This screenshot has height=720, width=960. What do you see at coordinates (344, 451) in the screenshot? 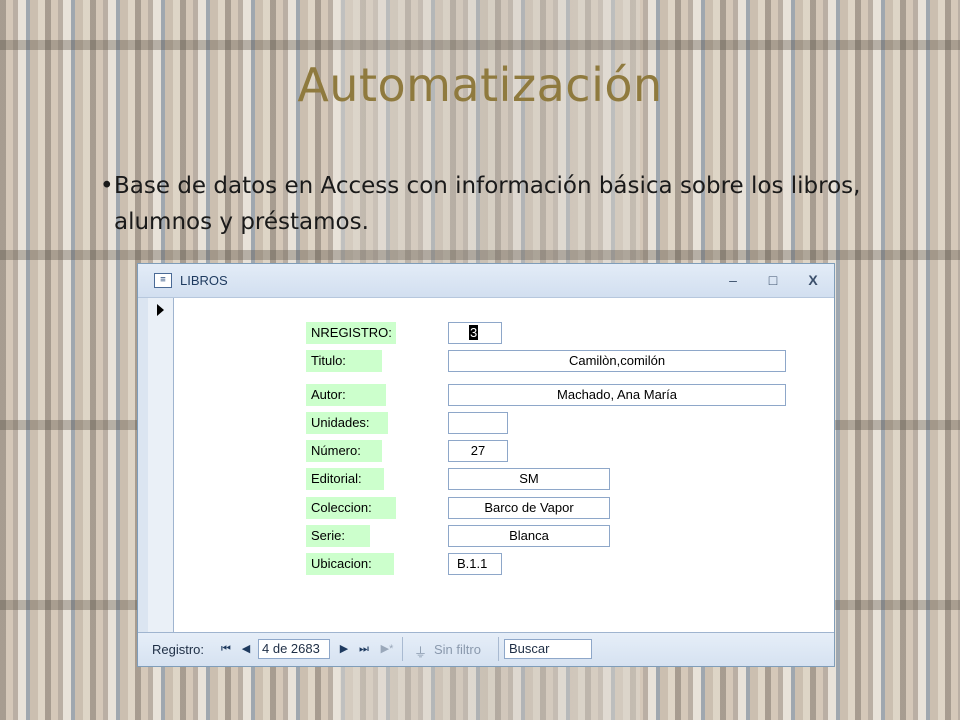
I see `label-numero: Número:` at bounding box center [344, 451].